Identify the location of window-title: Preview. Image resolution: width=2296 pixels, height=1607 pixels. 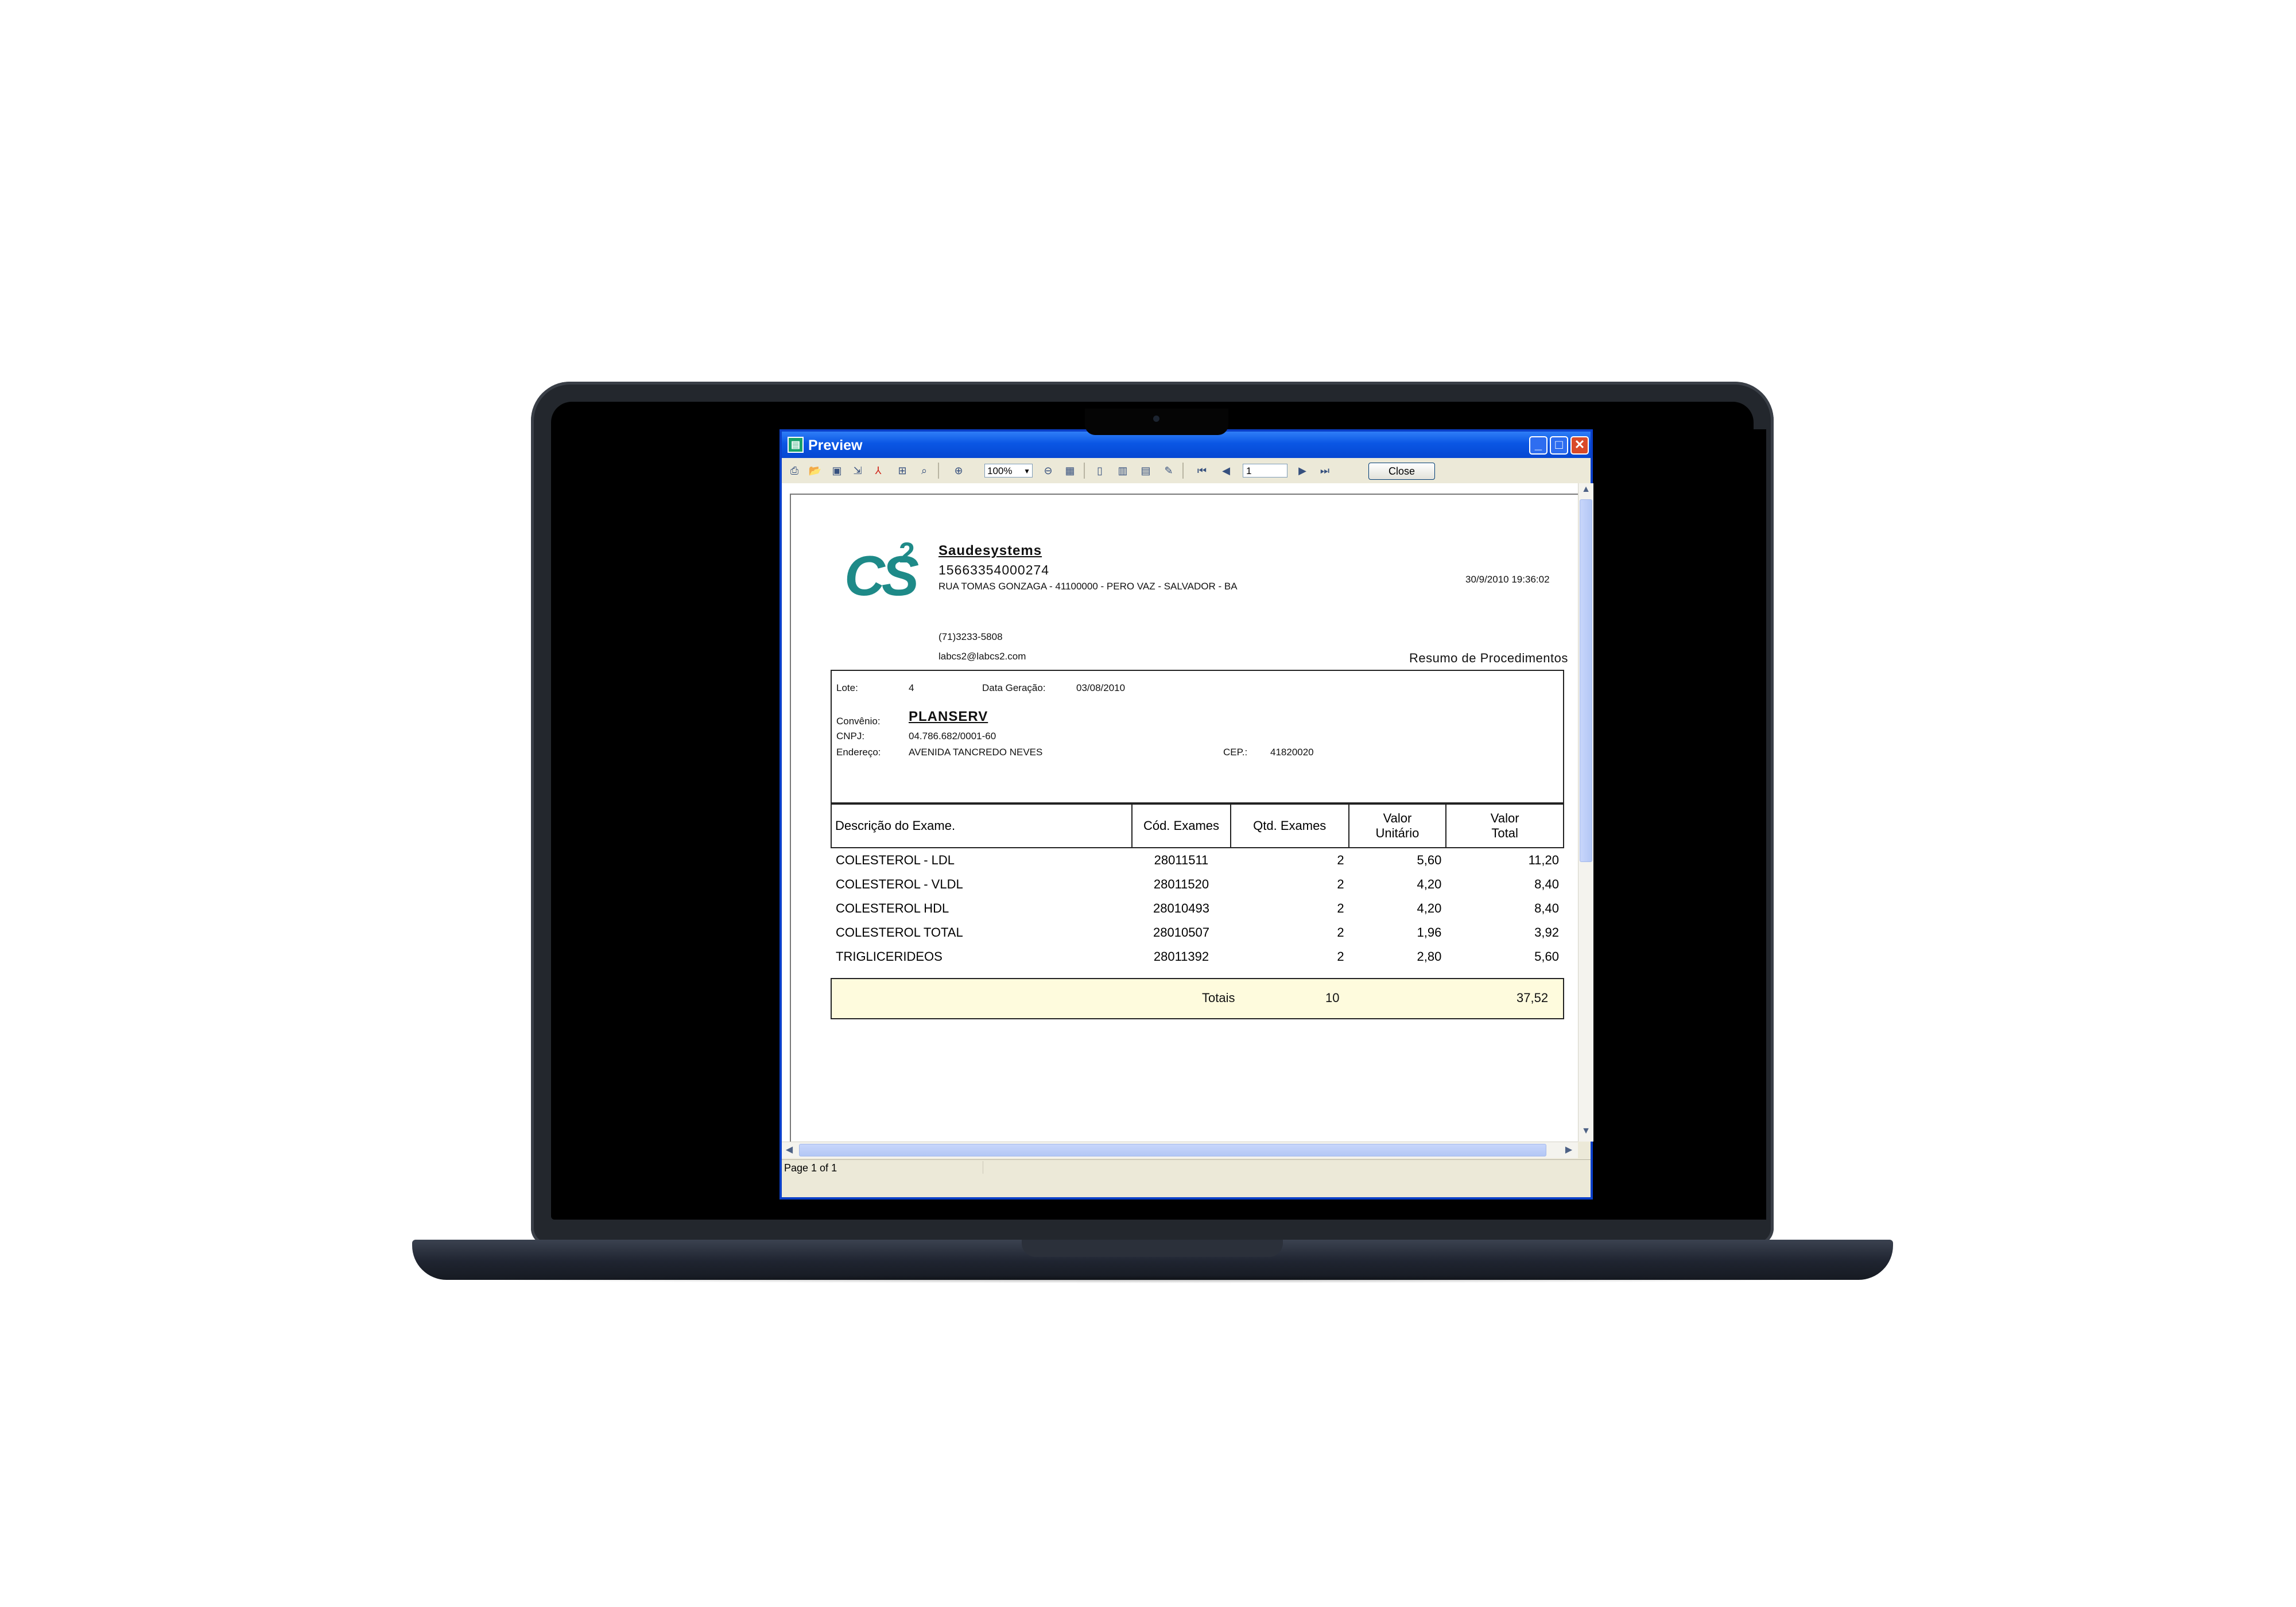
(835, 445).